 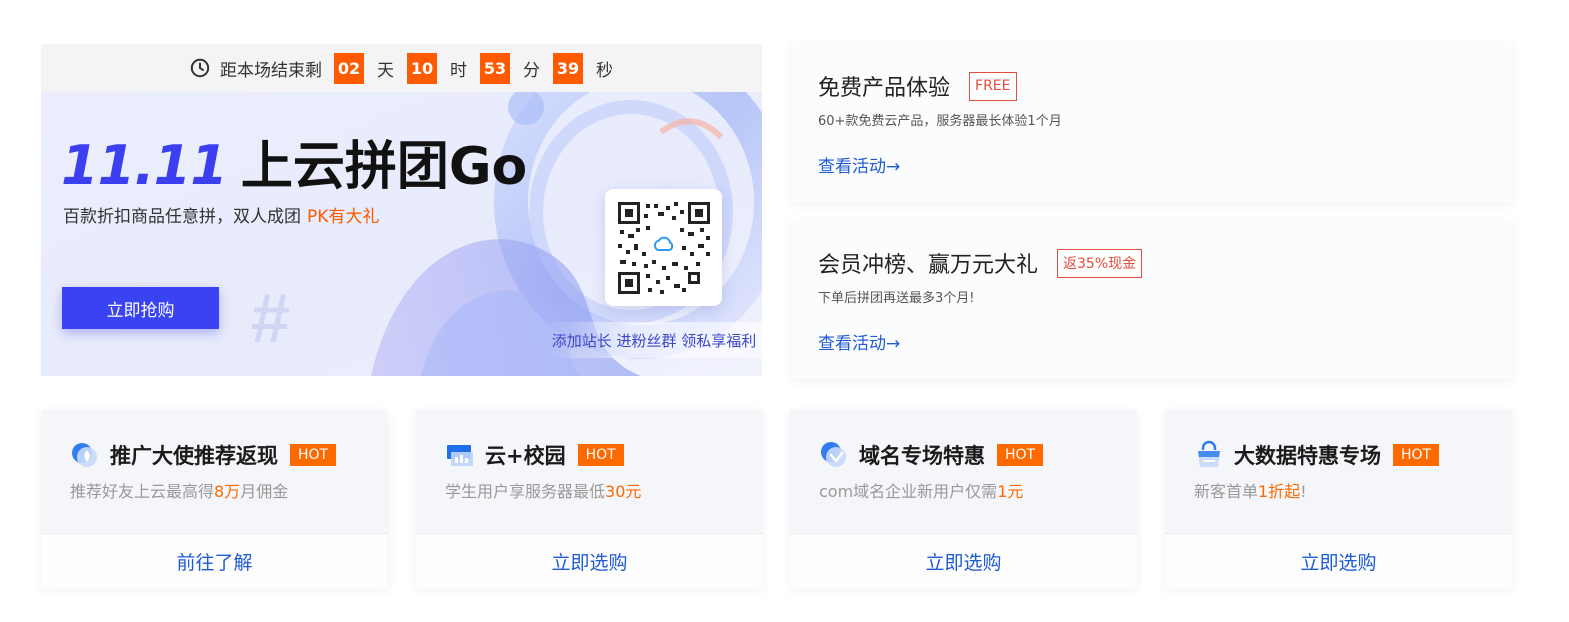 What do you see at coordinates (495, 68) in the screenshot?
I see `countdown-minutes: 53` at bounding box center [495, 68].